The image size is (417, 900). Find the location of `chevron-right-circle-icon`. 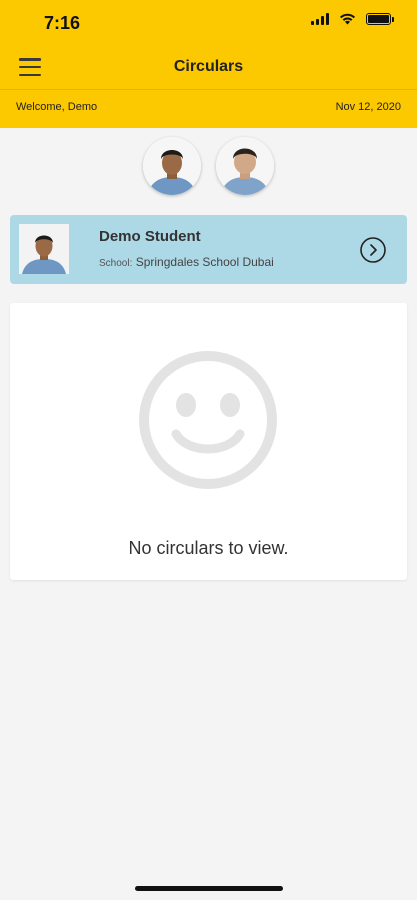

chevron-right-circle-icon is located at coordinates (373, 250).